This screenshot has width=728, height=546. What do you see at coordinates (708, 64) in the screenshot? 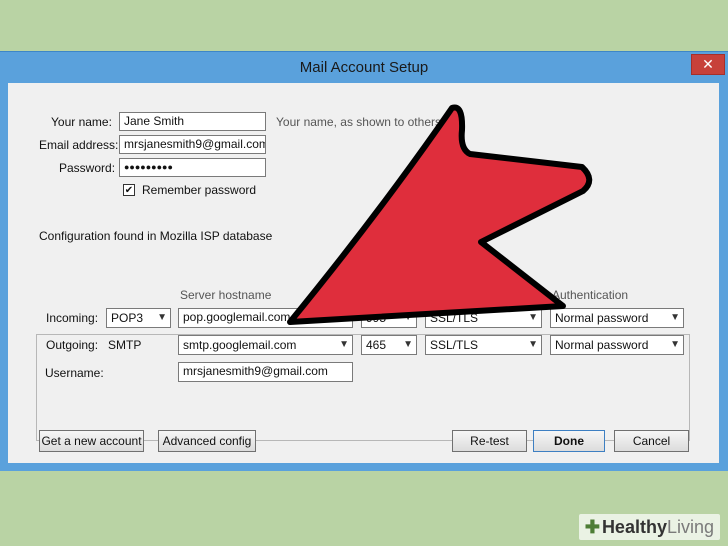
I see `close-icon: ✕` at bounding box center [708, 64].